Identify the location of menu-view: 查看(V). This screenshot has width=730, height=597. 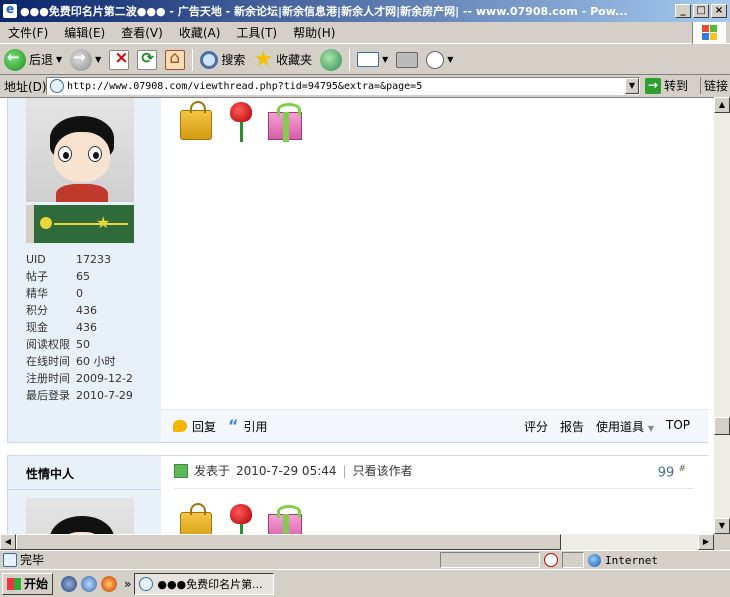
(142, 32).